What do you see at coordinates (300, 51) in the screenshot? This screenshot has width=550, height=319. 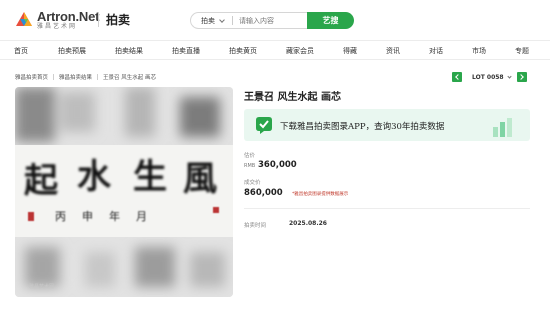 I see `nav-item-collector: 藏家会员` at bounding box center [300, 51].